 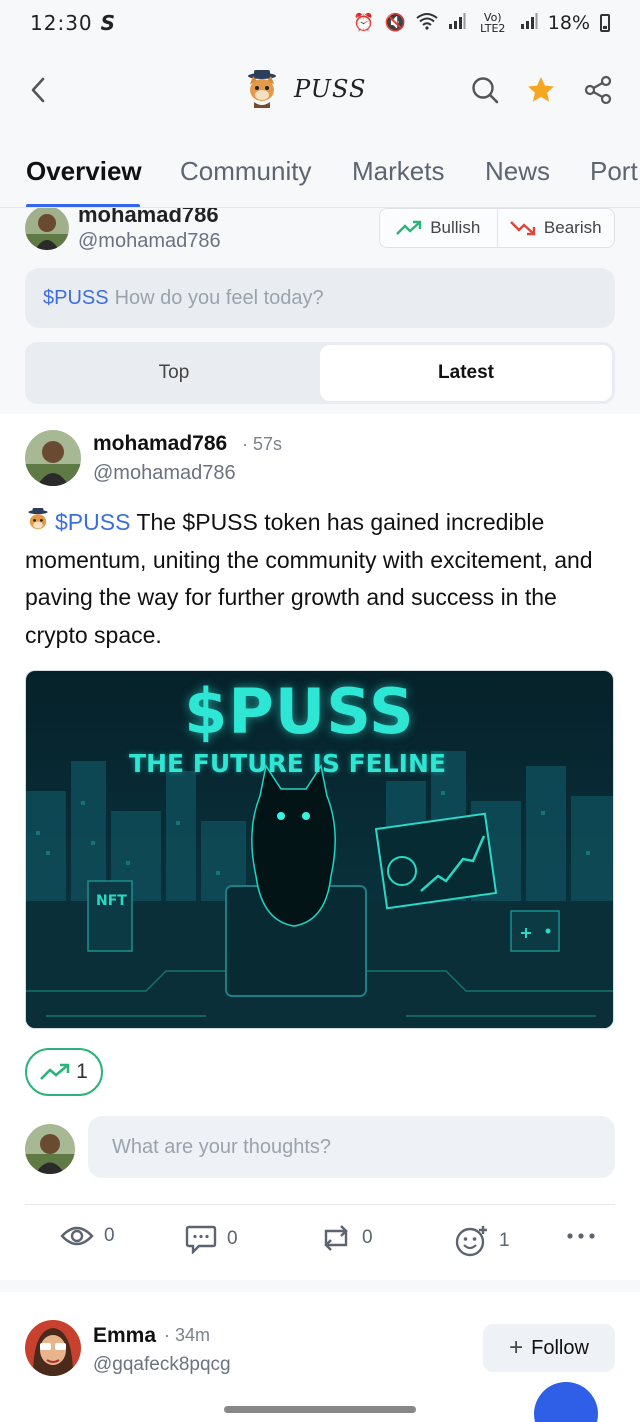 What do you see at coordinates (84, 171) in the screenshot?
I see `tab-overview: Overview` at bounding box center [84, 171].